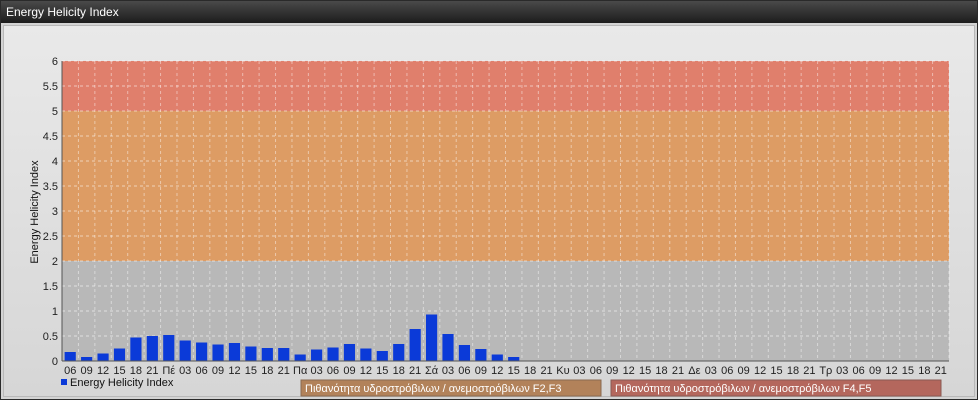 The width and height of the screenshot is (978, 400). What do you see at coordinates (64, 382) in the screenshot?
I see `legend-swatch-ehi` at bounding box center [64, 382].